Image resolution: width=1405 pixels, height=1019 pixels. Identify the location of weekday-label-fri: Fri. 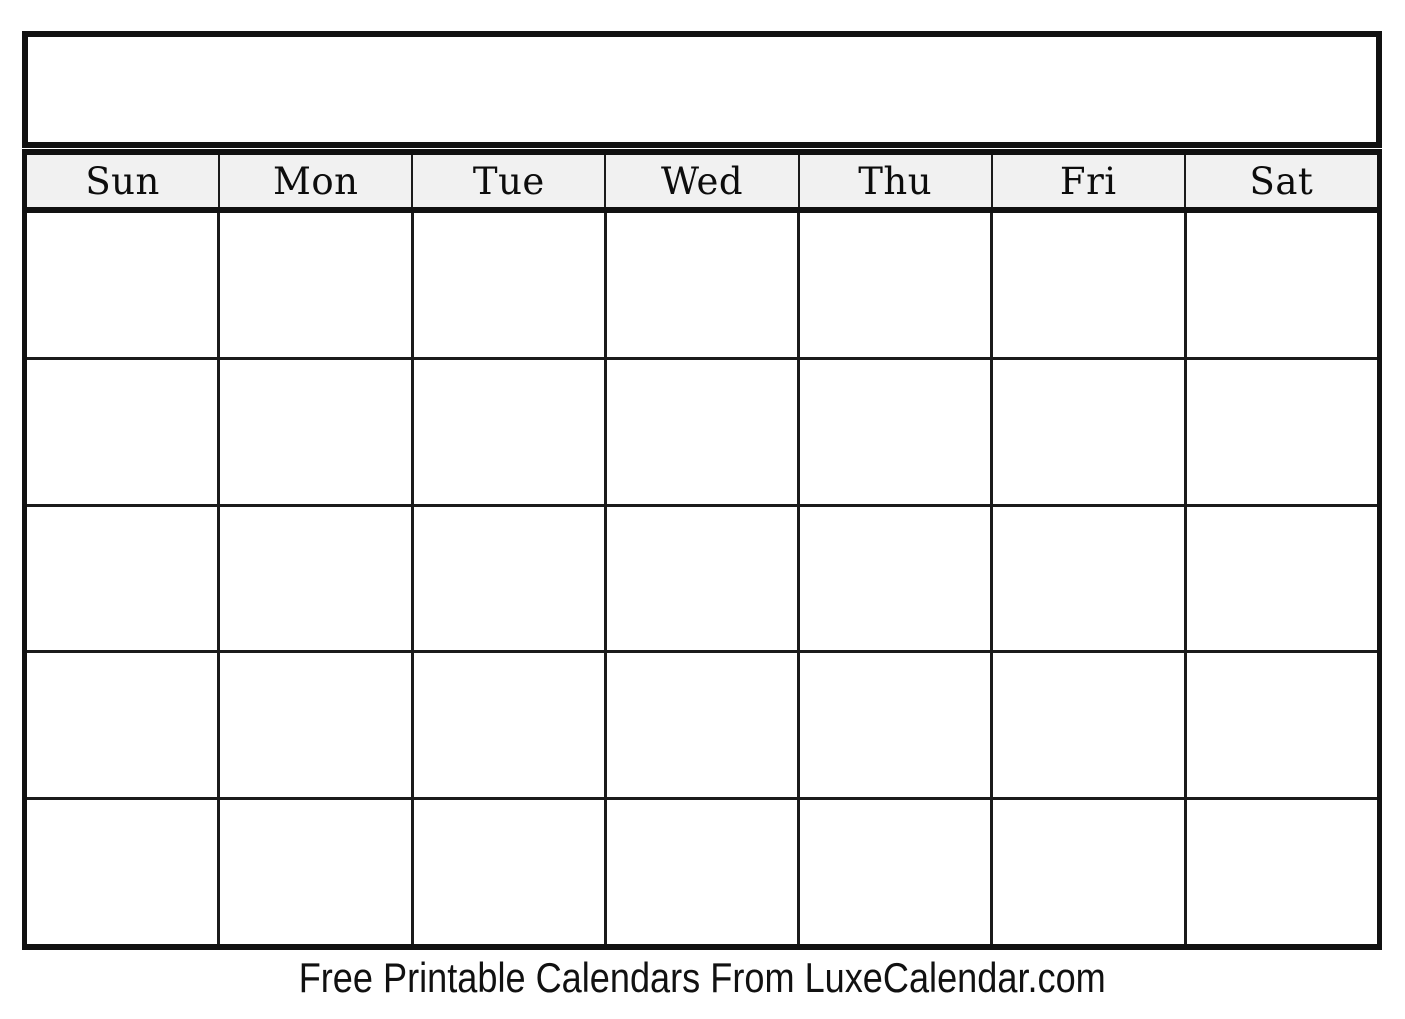
(1088, 181).